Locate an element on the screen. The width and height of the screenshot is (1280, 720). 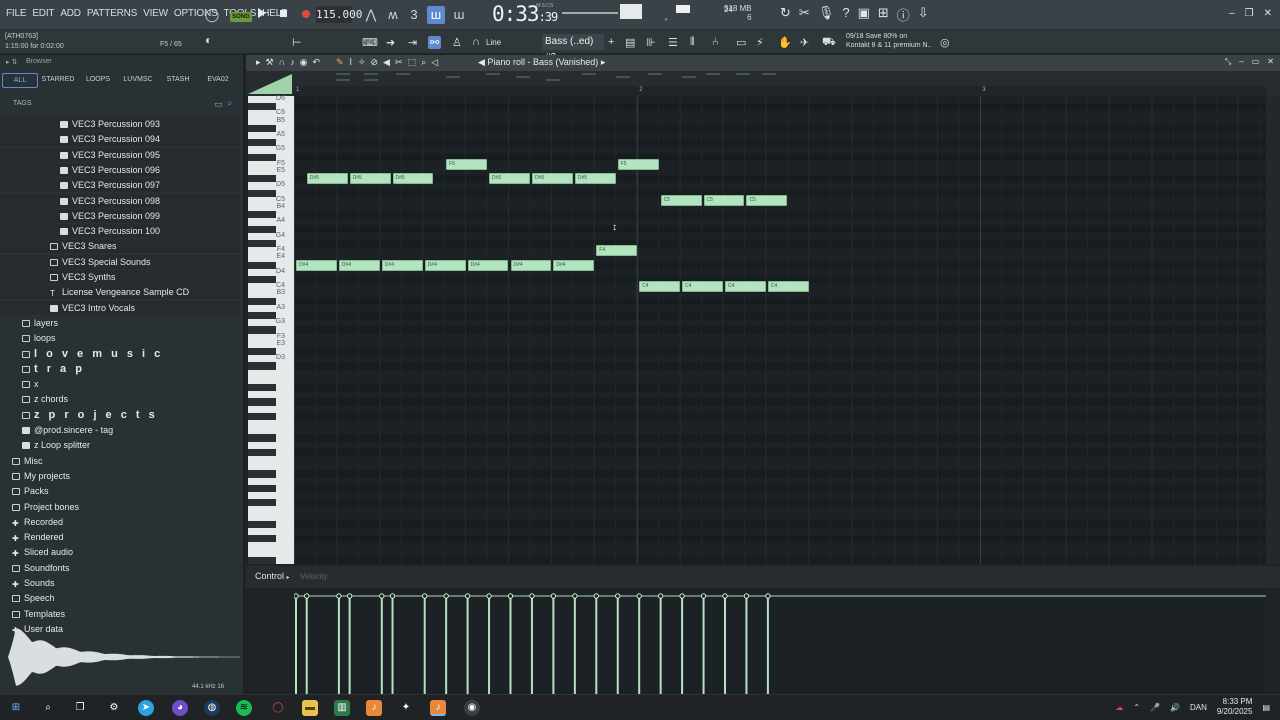
excel-icon: ▥ is located at coordinates (342, 708).